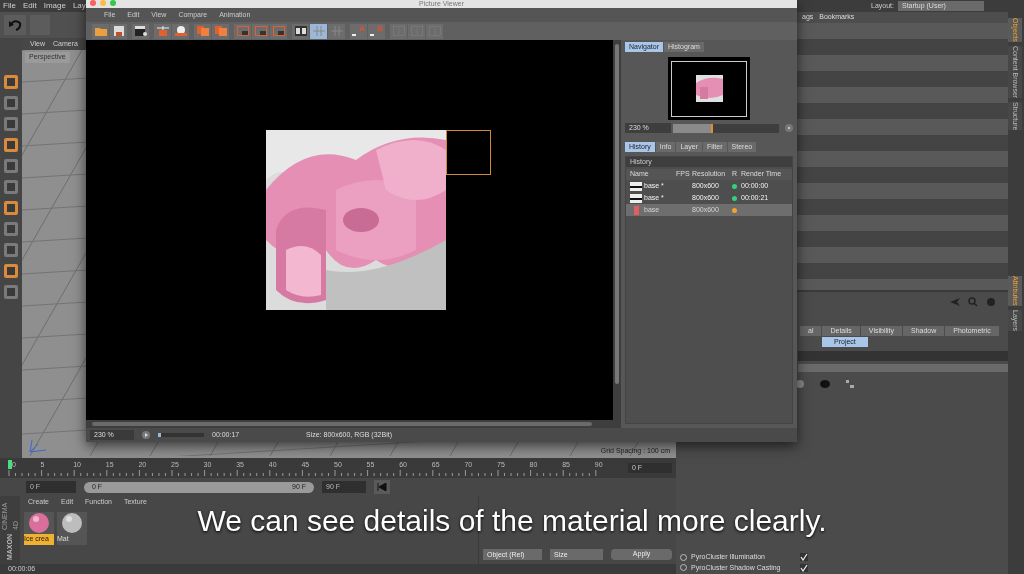 This screenshot has width=1024, height=574. What do you see at coordinates (79, 6) in the screenshot?
I see `menu-item: Lay` at bounding box center [79, 6].